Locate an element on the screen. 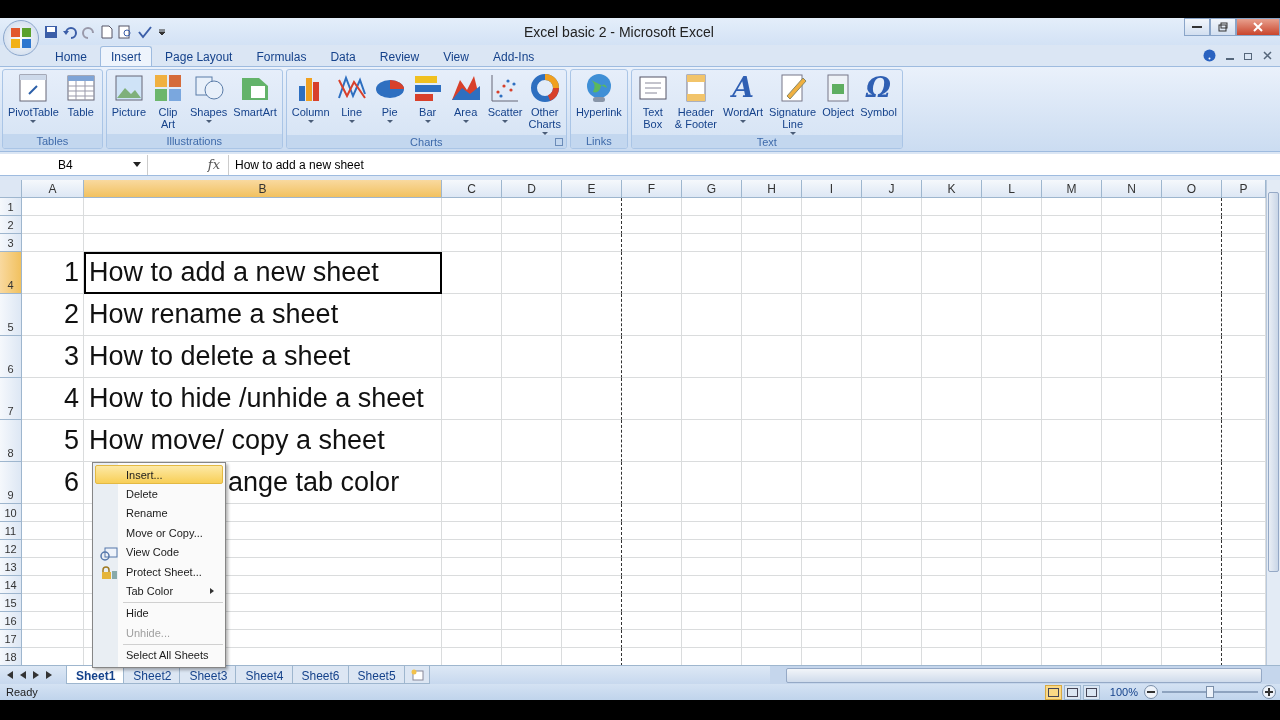  ribbon-button: Table is located at coordinates (80, 103).